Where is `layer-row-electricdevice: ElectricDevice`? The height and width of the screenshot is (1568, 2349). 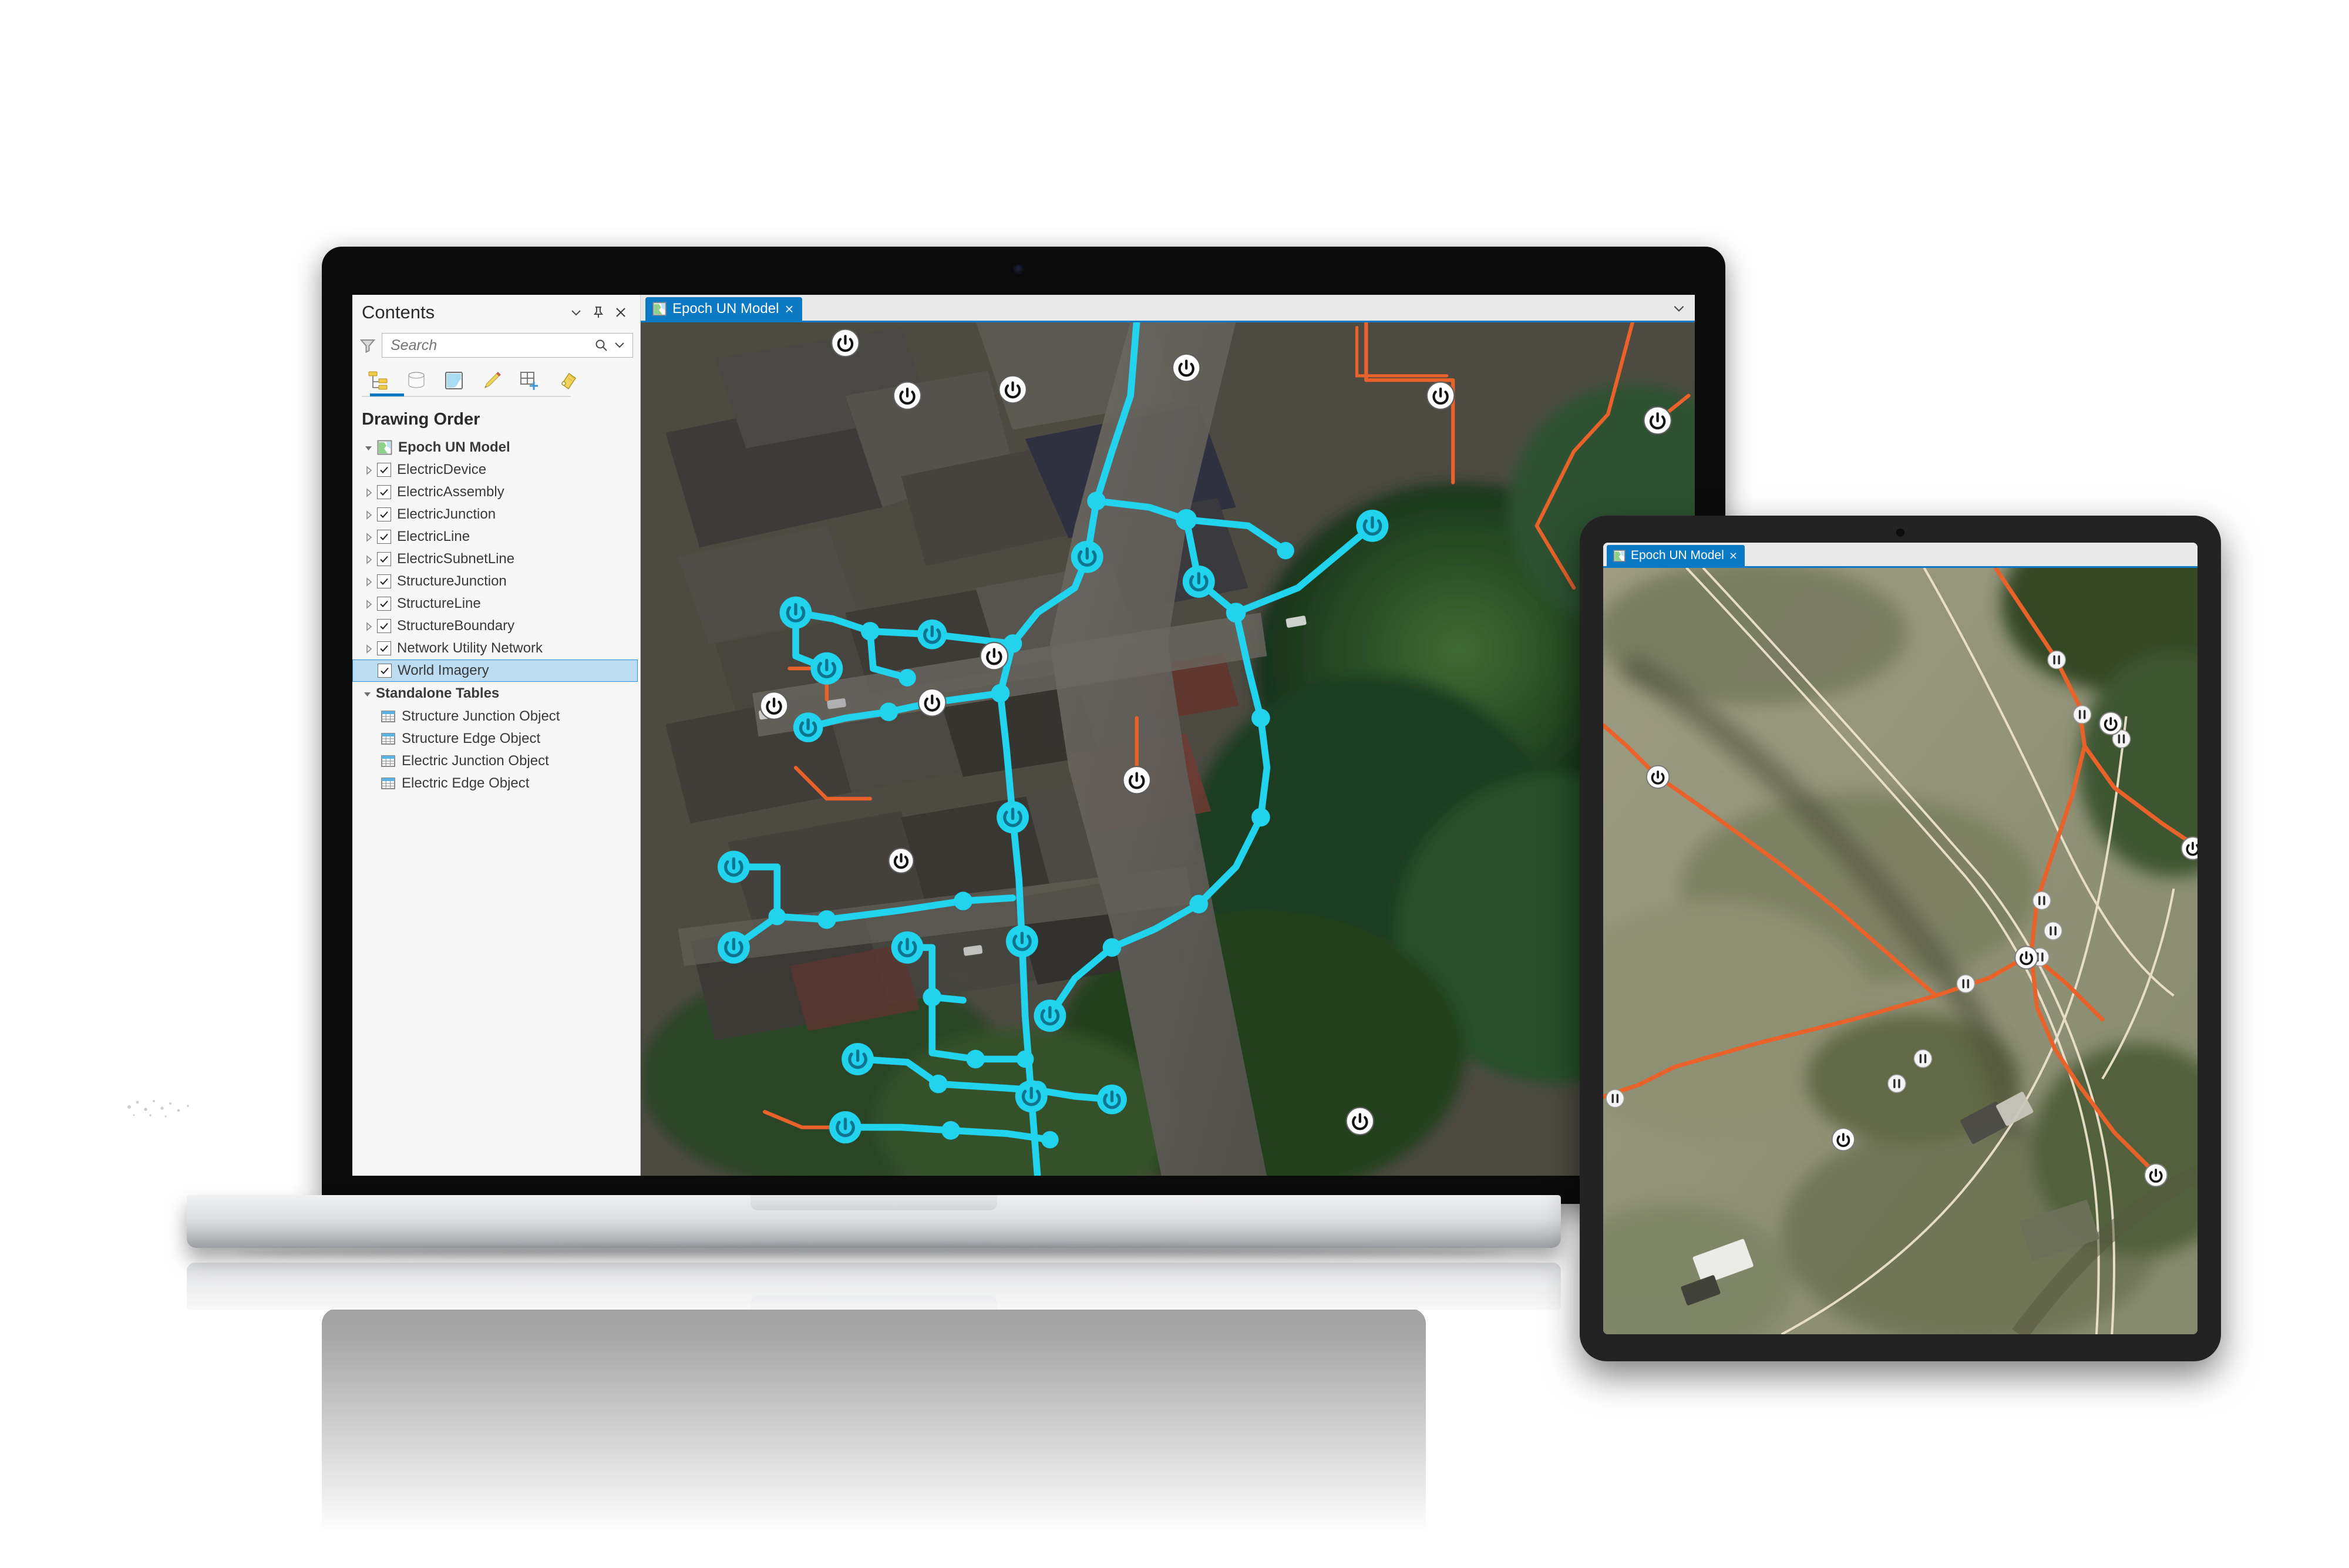
layer-row-electricdevice: ElectricDevice is located at coordinates (496, 470).